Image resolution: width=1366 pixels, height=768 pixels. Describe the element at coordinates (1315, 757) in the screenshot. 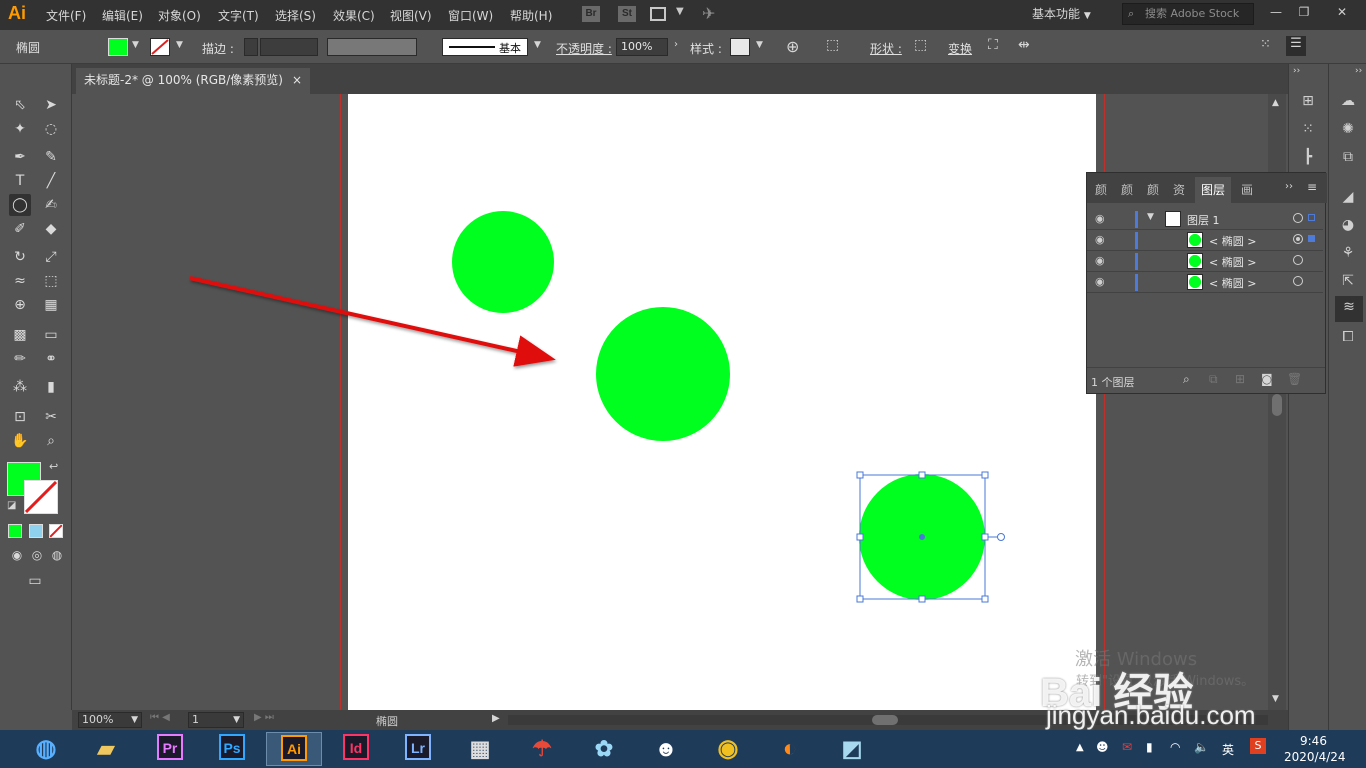

I see `clock-date: 2020/4/24` at that location.